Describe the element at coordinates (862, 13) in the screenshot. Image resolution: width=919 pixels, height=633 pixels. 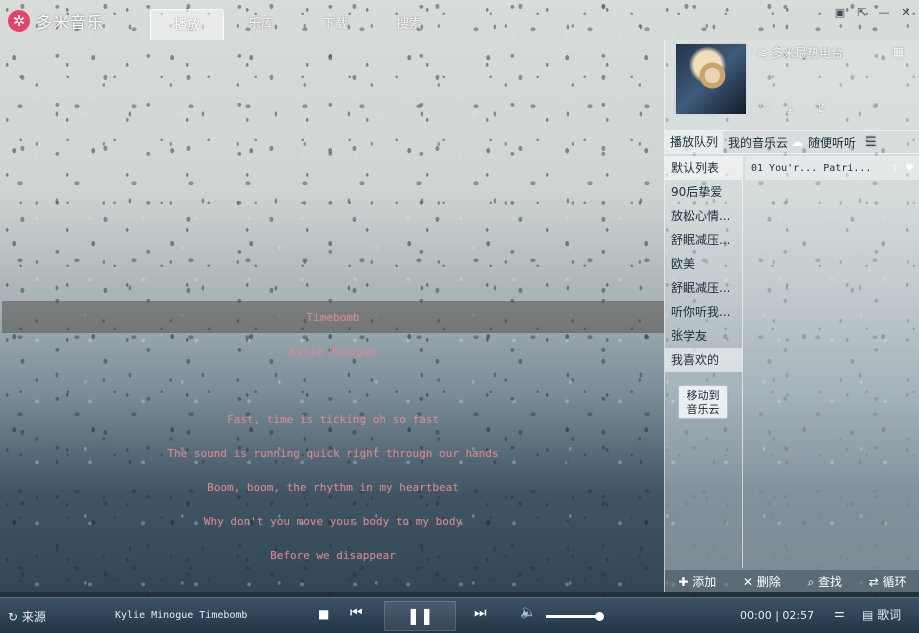
I see `restore-icon: ⇱` at that location.